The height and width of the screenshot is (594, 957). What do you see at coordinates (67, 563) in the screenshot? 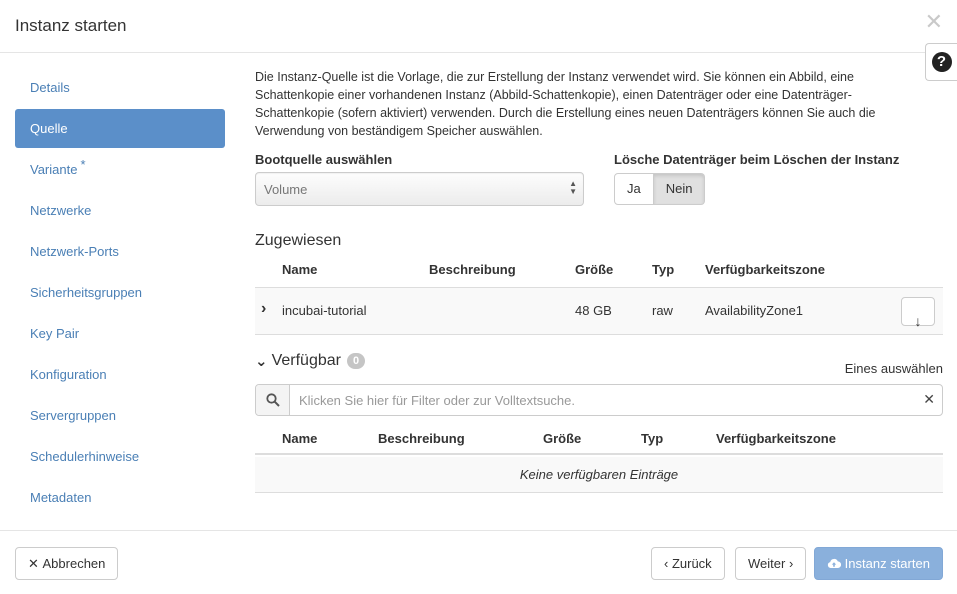
I see `cancel-button: ✕ Abbrechen` at bounding box center [67, 563].